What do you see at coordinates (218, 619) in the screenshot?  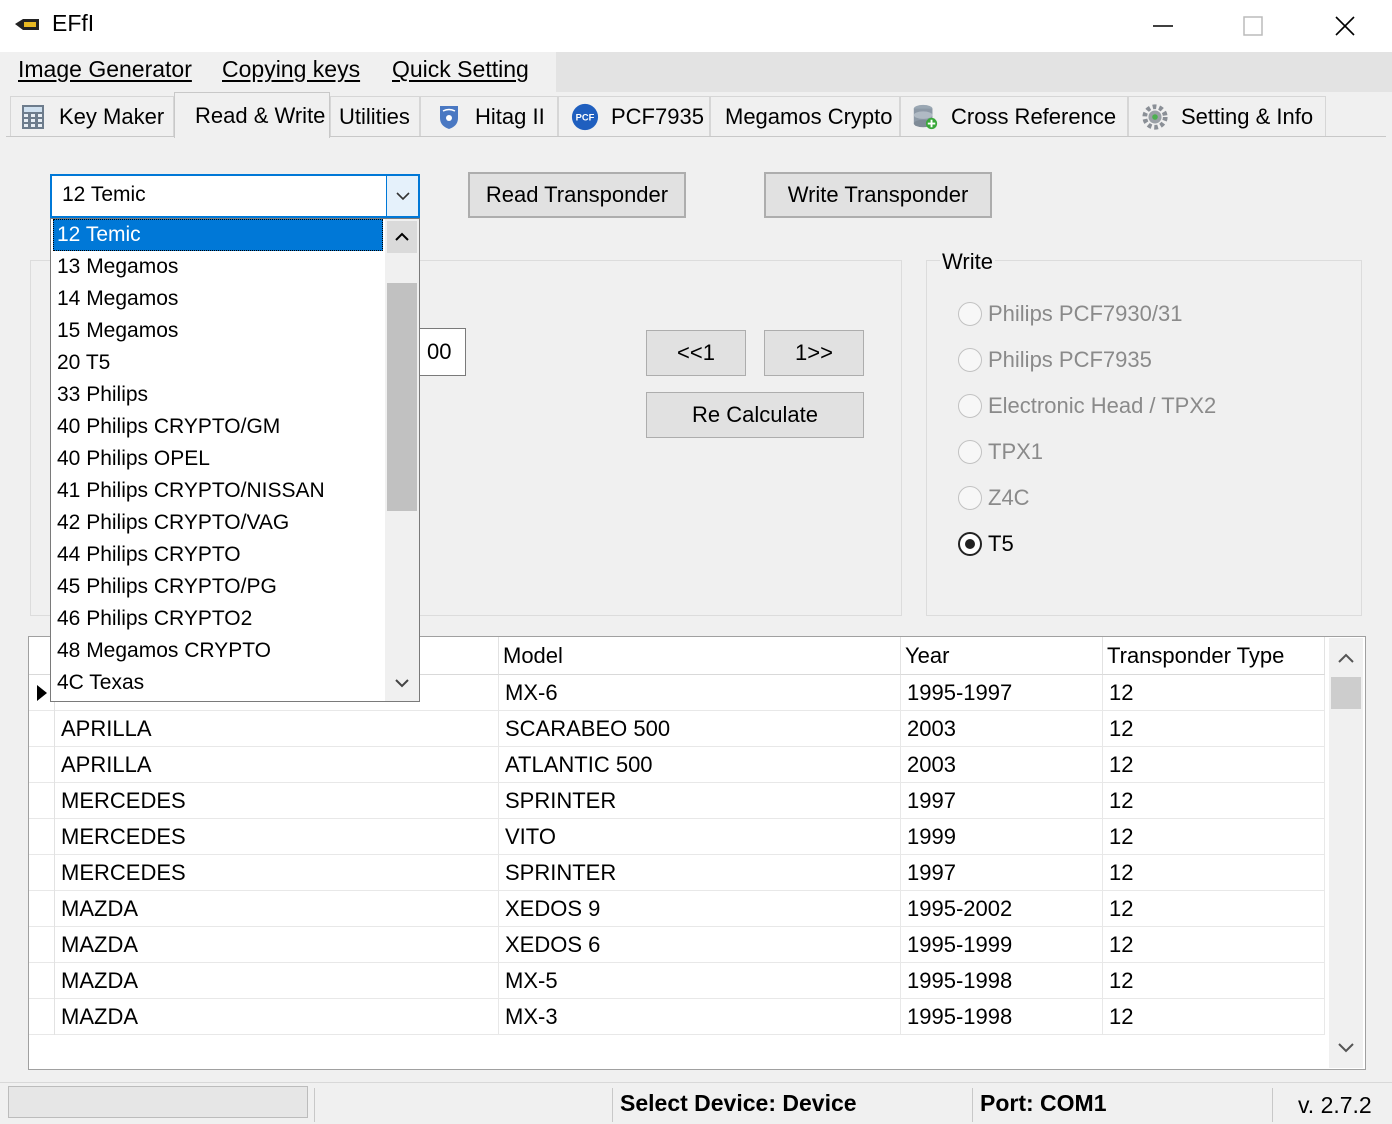 I see `dropdown-option: 46 Philips CRYPTO2` at bounding box center [218, 619].